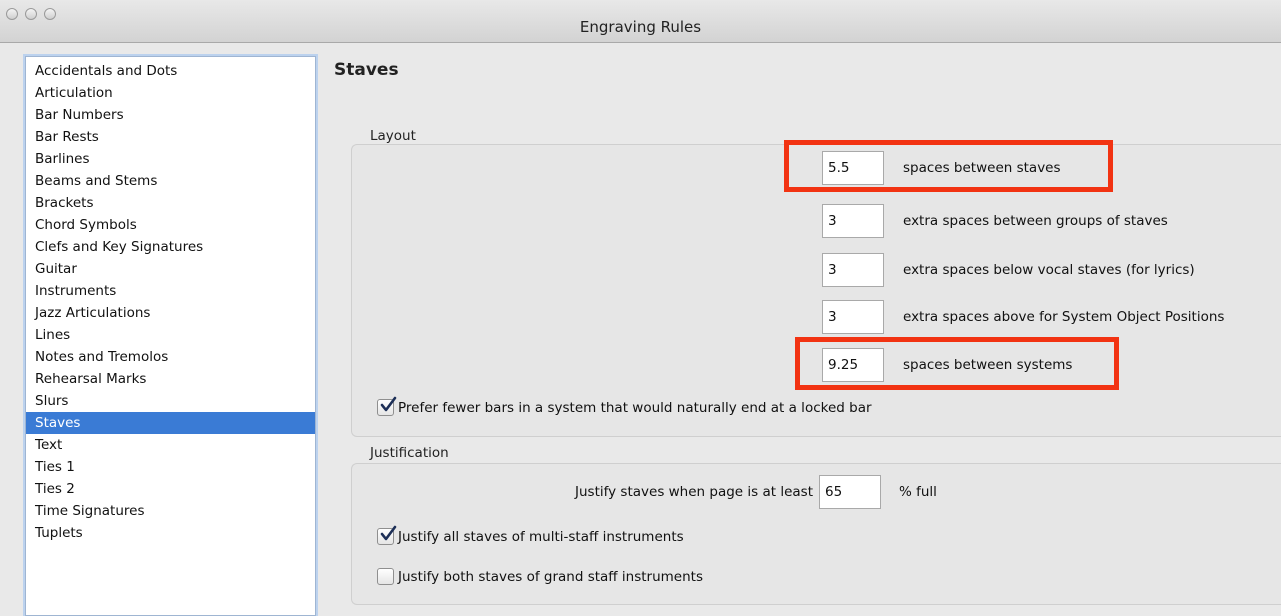 This screenshot has width=1281, height=616. What do you see at coordinates (170, 269) in the screenshot?
I see `list-item: Guitar` at bounding box center [170, 269].